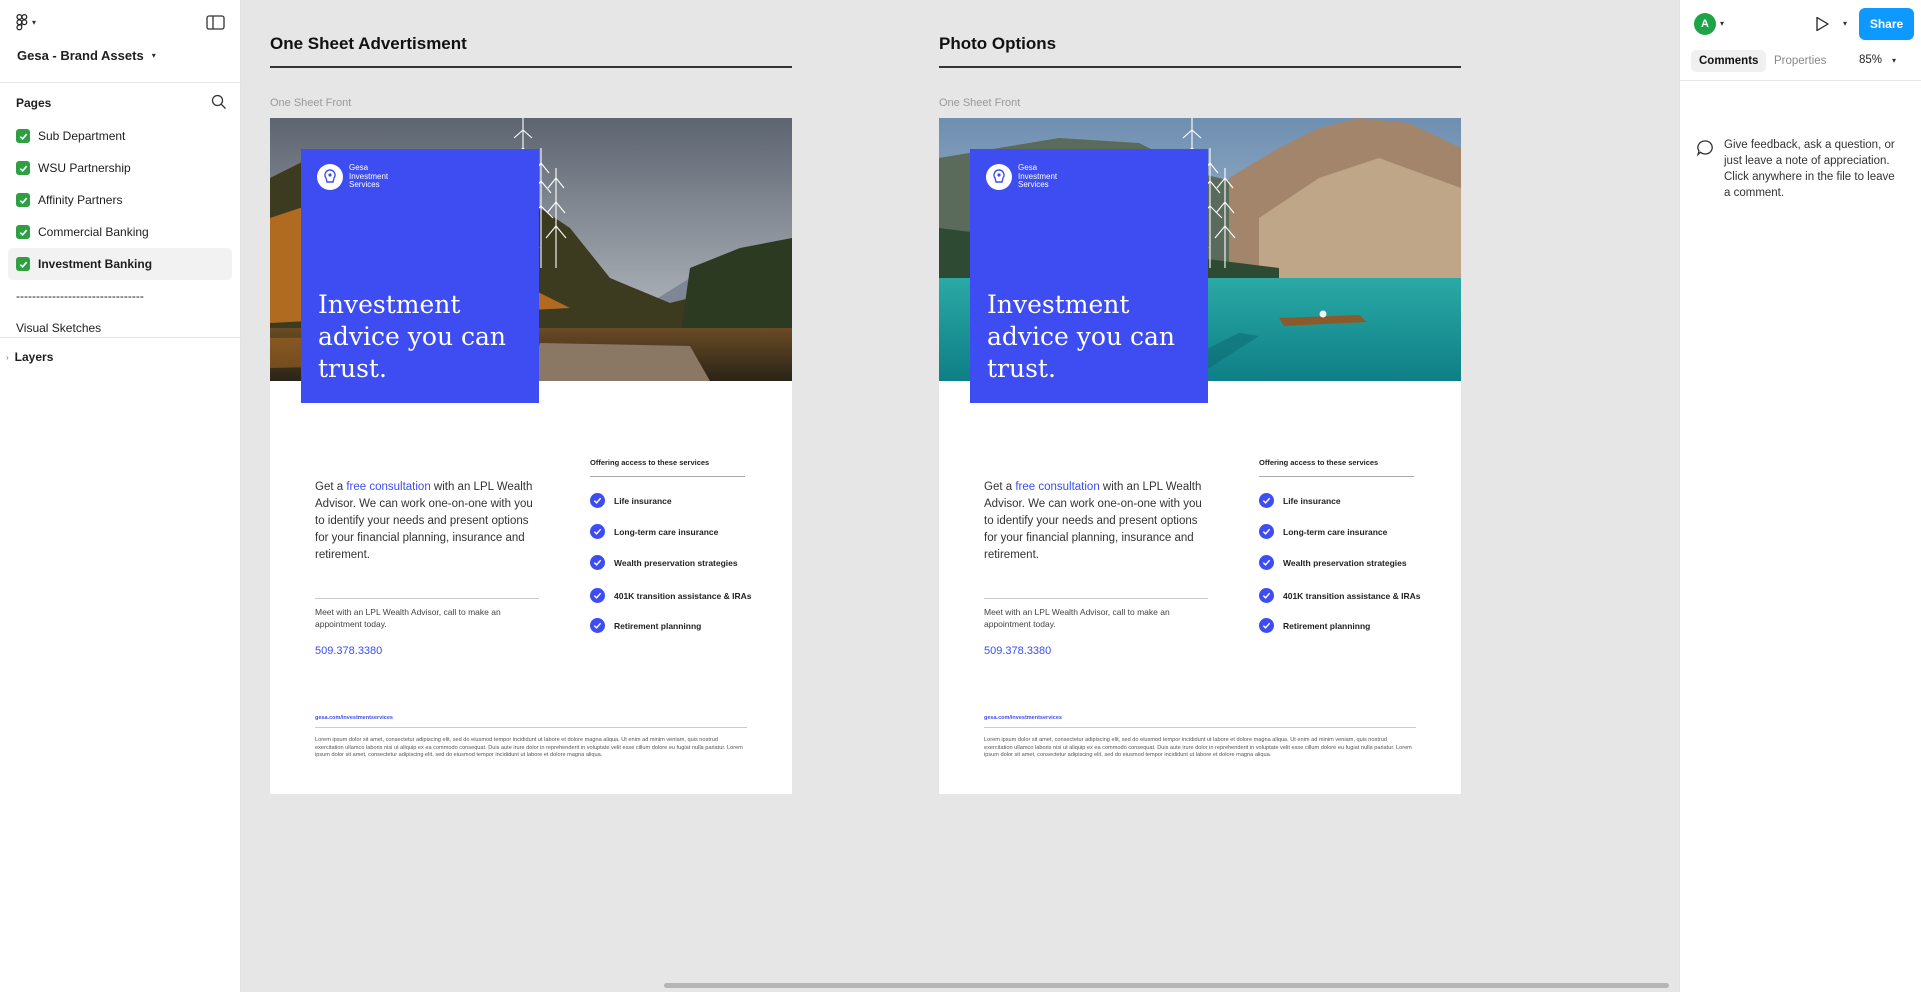  Describe the element at coordinates (1886, 24) in the screenshot. I see `share-button: Share` at that location.